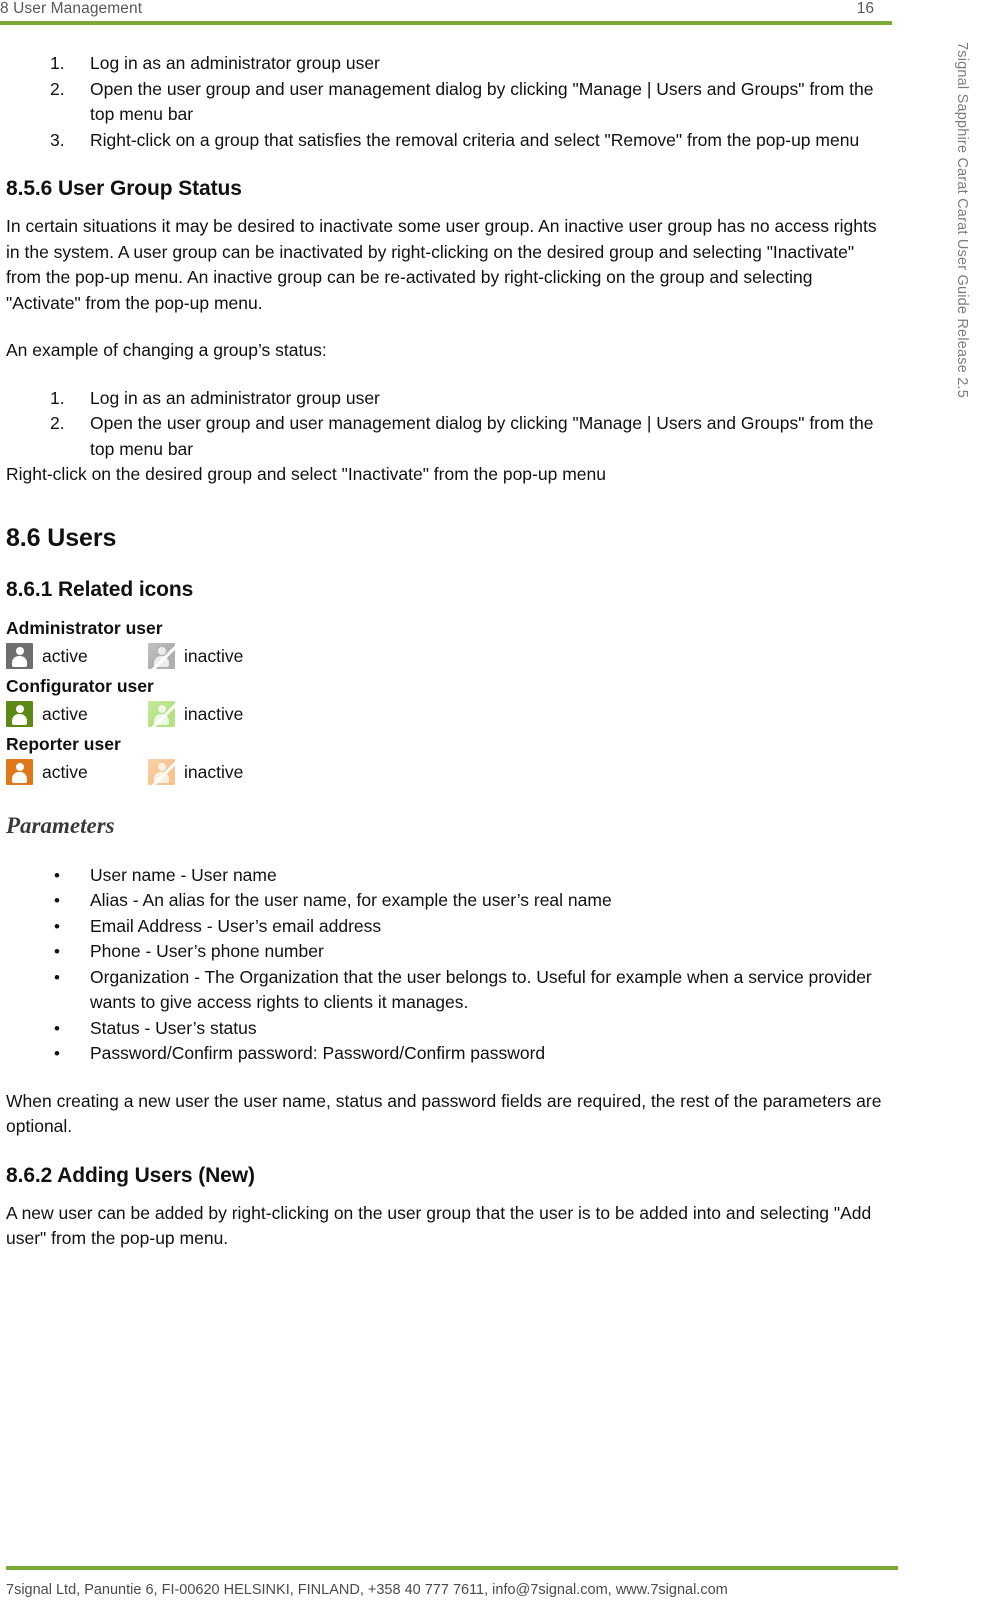  Describe the element at coordinates (61, 537) in the screenshot. I see `heading-8-6-users: 8.6 Users` at that location.